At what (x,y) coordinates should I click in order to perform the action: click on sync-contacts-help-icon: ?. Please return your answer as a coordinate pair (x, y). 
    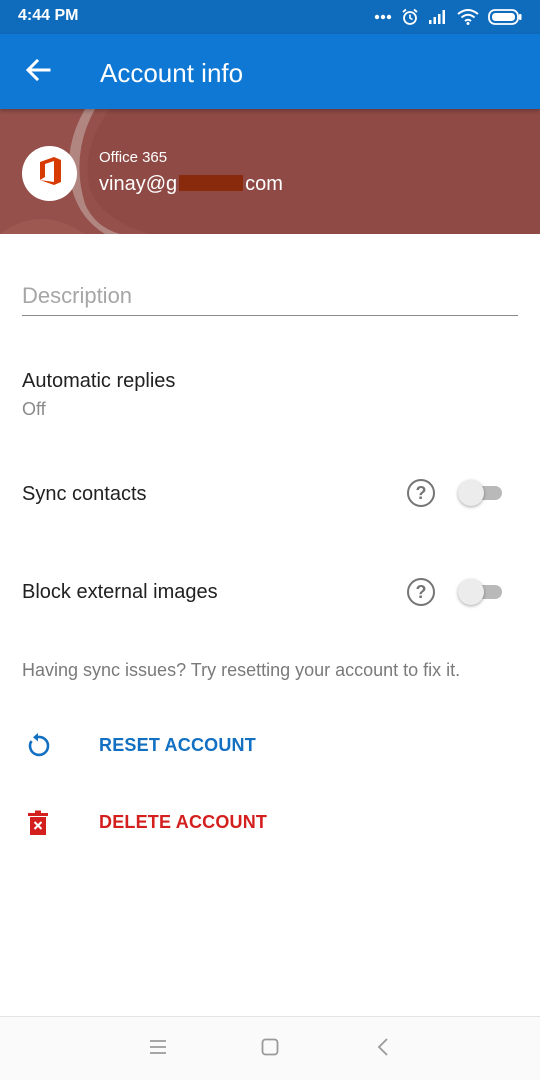
    Looking at the image, I should click on (421, 493).